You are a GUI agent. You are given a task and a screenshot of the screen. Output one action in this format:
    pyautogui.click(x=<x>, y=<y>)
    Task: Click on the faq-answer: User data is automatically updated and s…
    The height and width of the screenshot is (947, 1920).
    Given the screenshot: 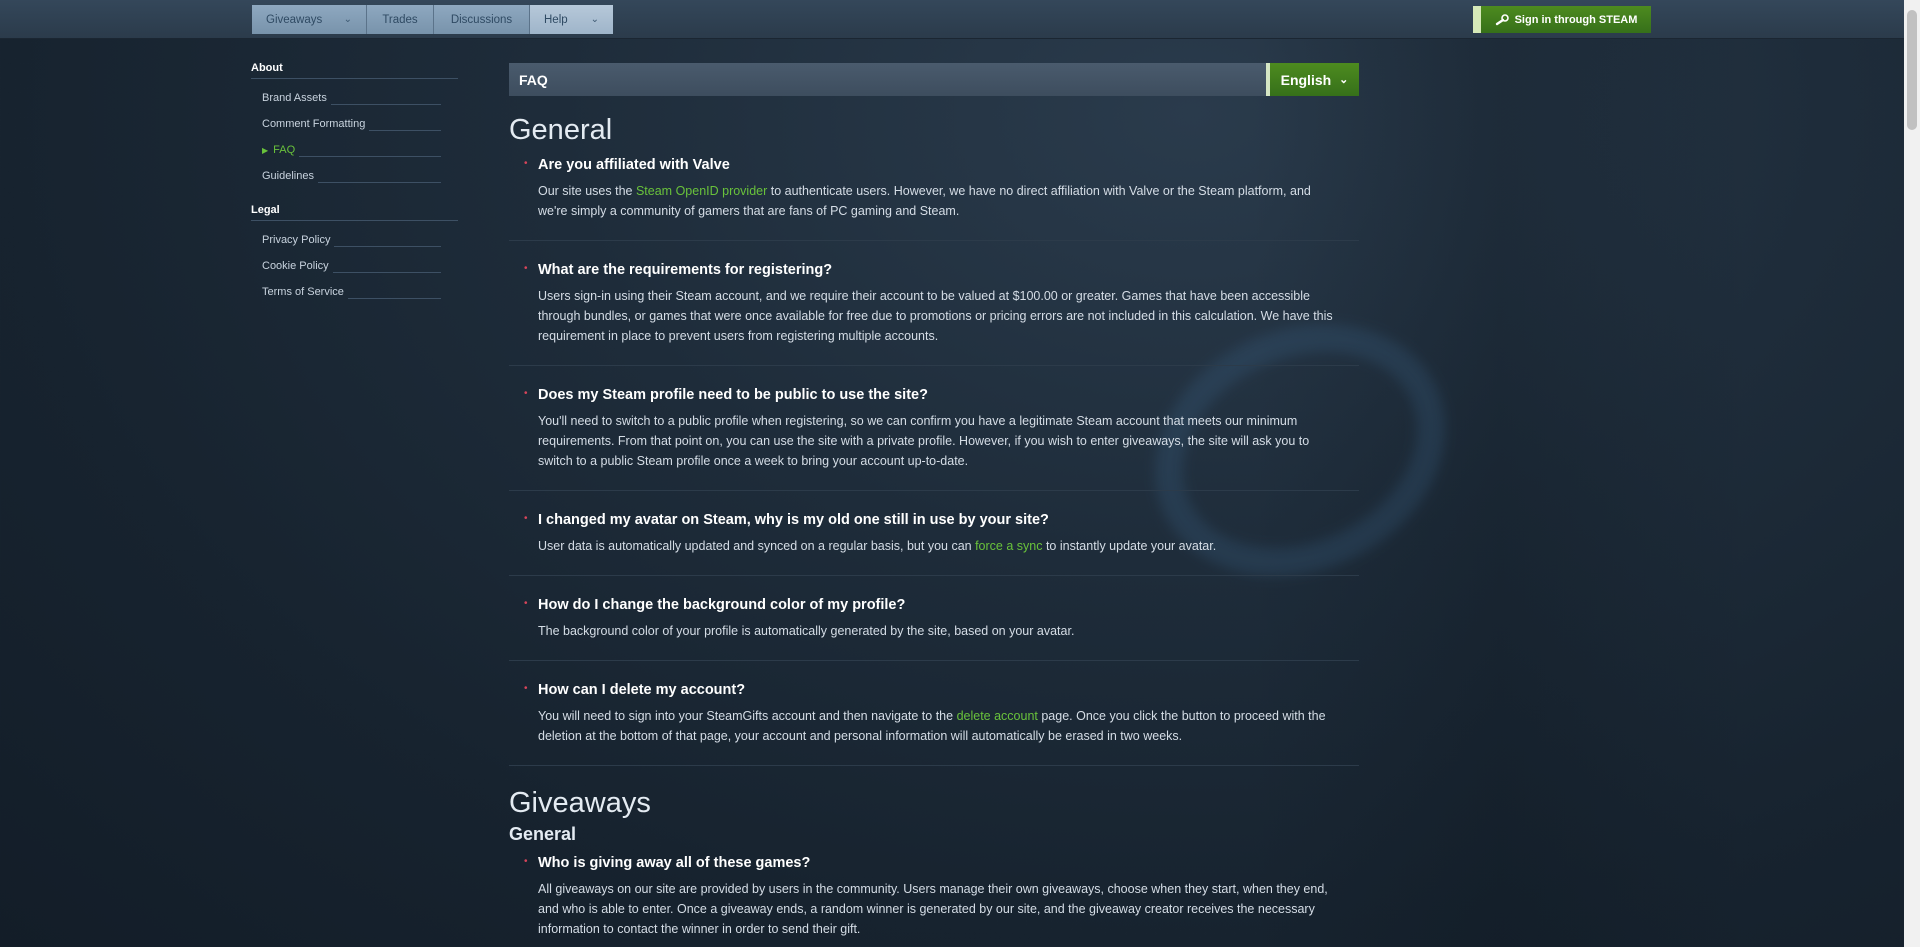 What is the action you would take?
    pyautogui.click(x=938, y=546)
    